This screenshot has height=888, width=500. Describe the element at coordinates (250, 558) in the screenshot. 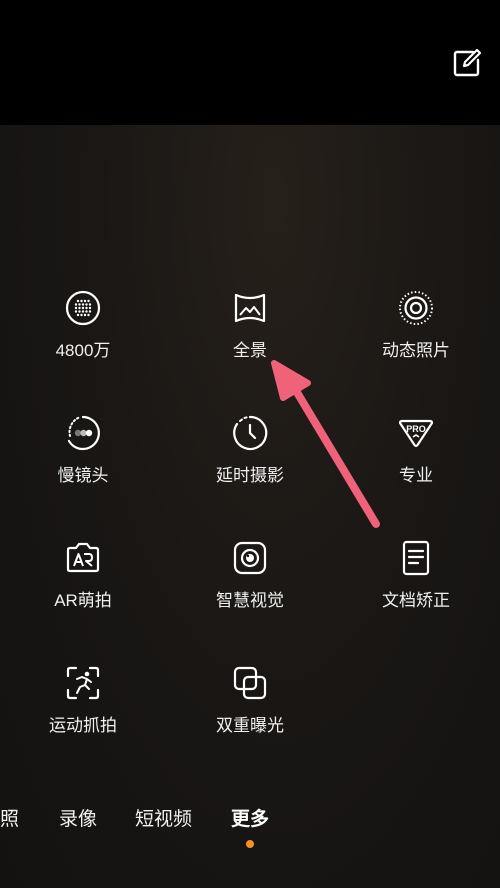

I see `smart-vision-icon` at that location.